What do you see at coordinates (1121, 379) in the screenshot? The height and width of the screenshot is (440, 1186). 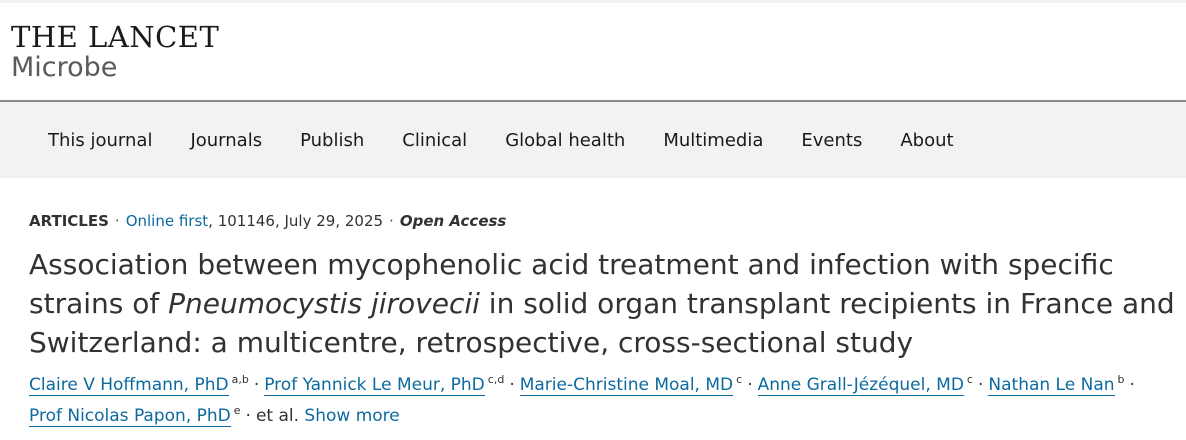 I see `affiliation-sup: b` at bounding box center [1121, 379].